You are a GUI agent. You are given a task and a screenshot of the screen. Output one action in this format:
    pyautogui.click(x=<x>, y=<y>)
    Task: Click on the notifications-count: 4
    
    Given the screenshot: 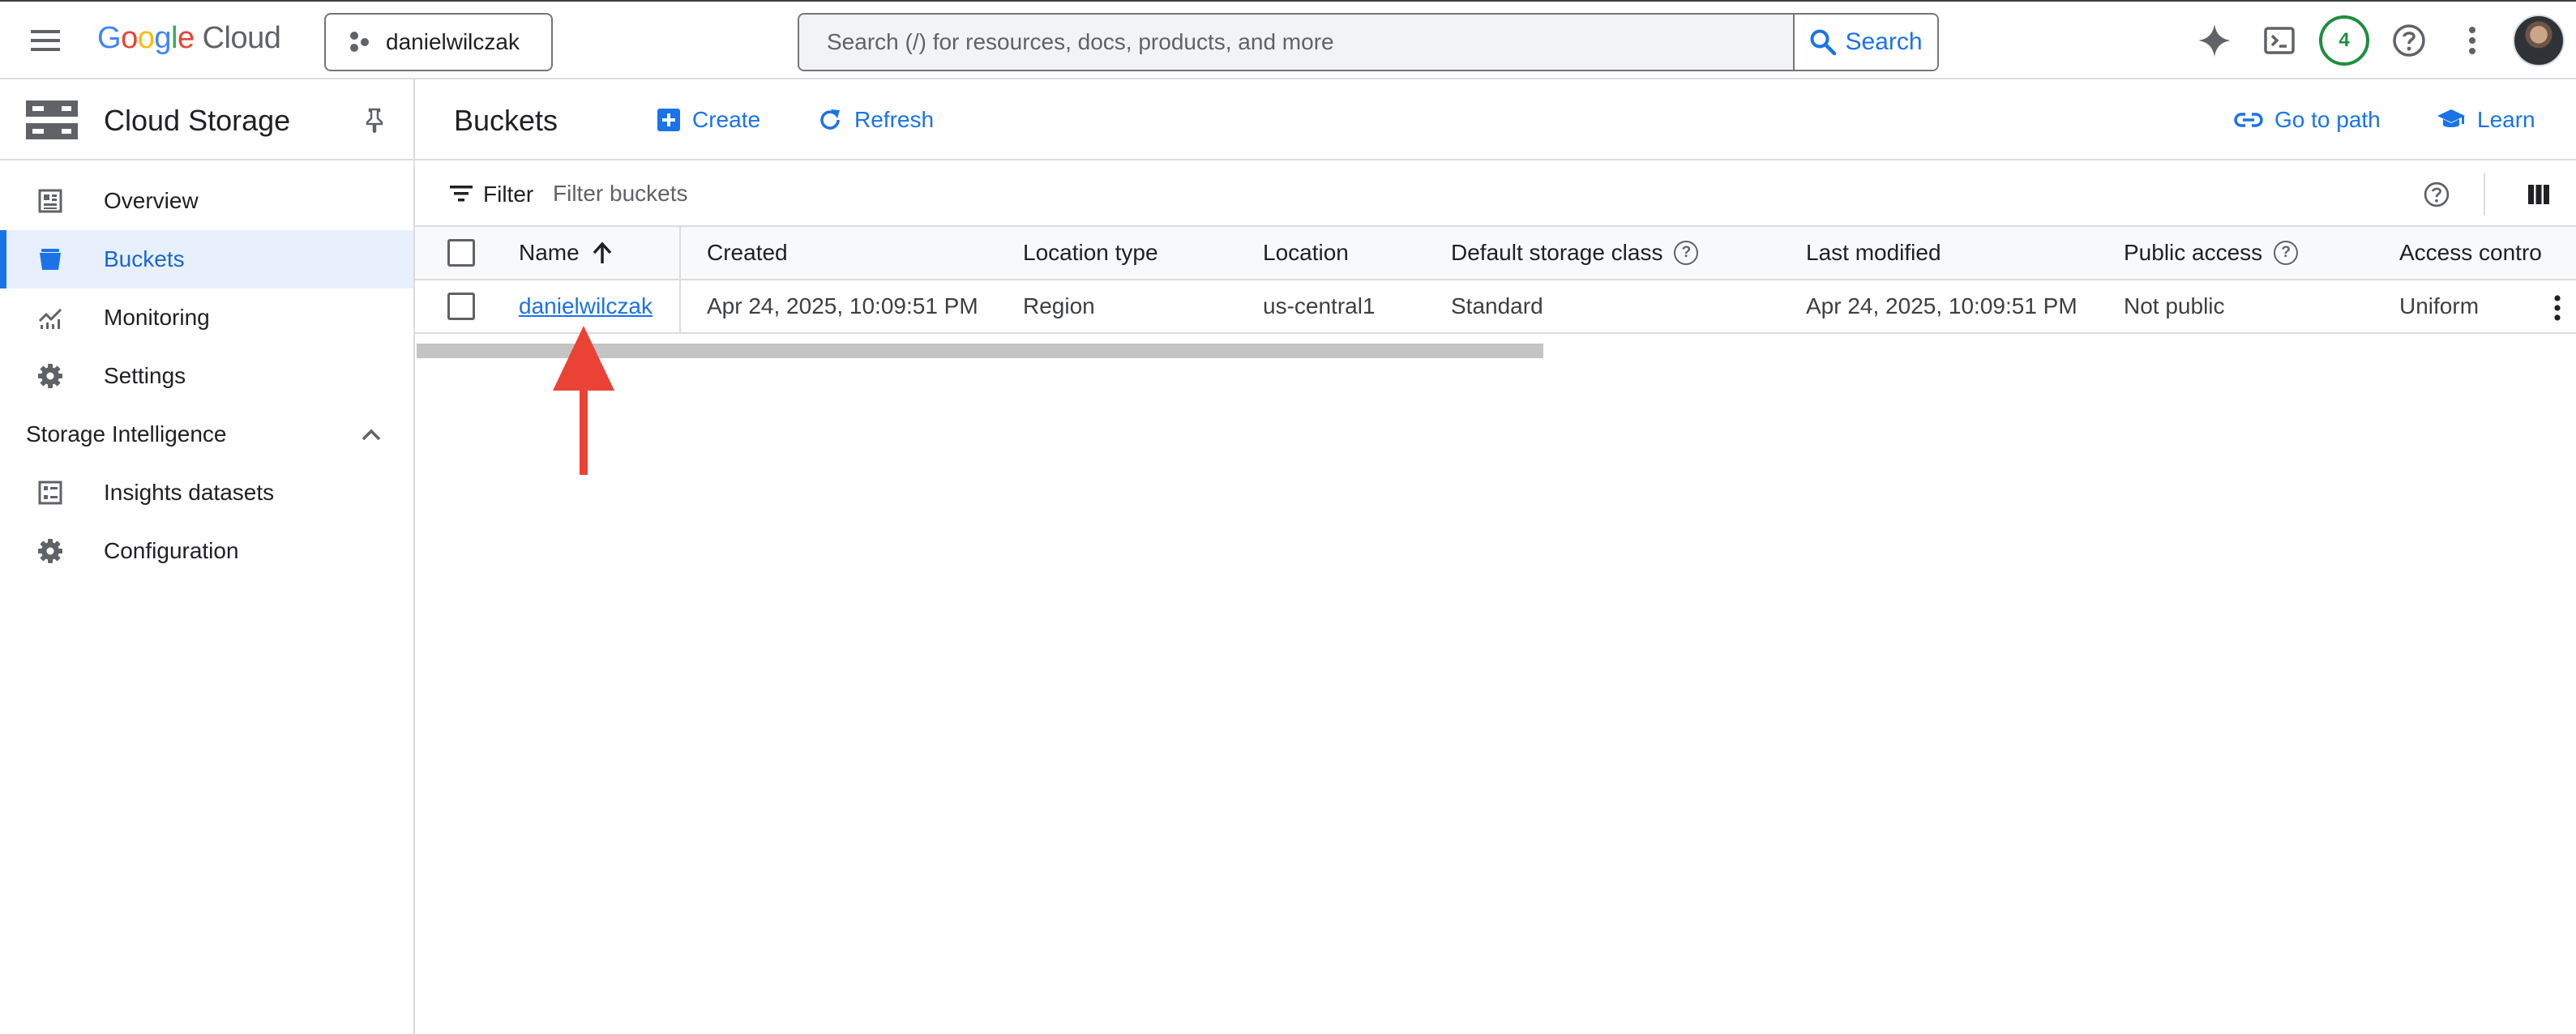 What is the action you would take?
    pyautogui.click(x=2344, y=40)
    